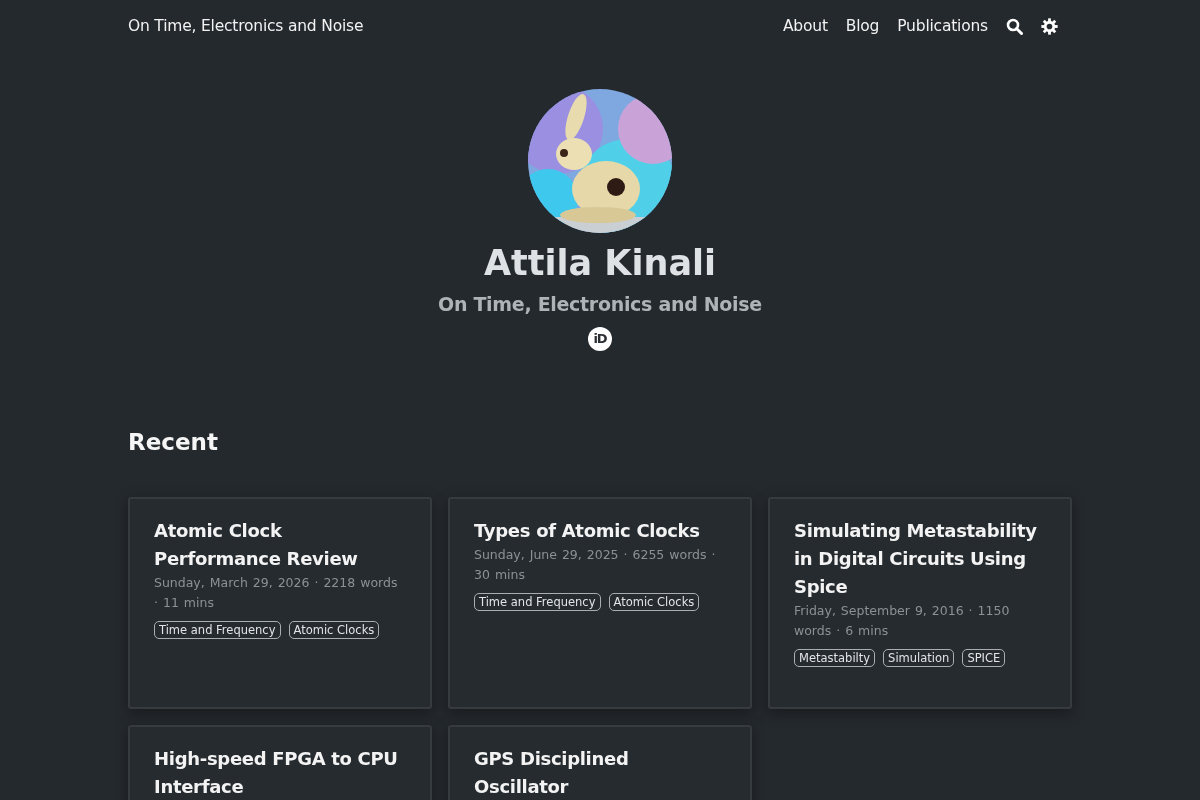 The width and height of the screenshot is (1200, 800). What do you see at coordinates (920, 558) in the screenshot?
I see `post-title: Simulating Metastability in Digital Circuits Using Spice` at bounding box center [920, 558].